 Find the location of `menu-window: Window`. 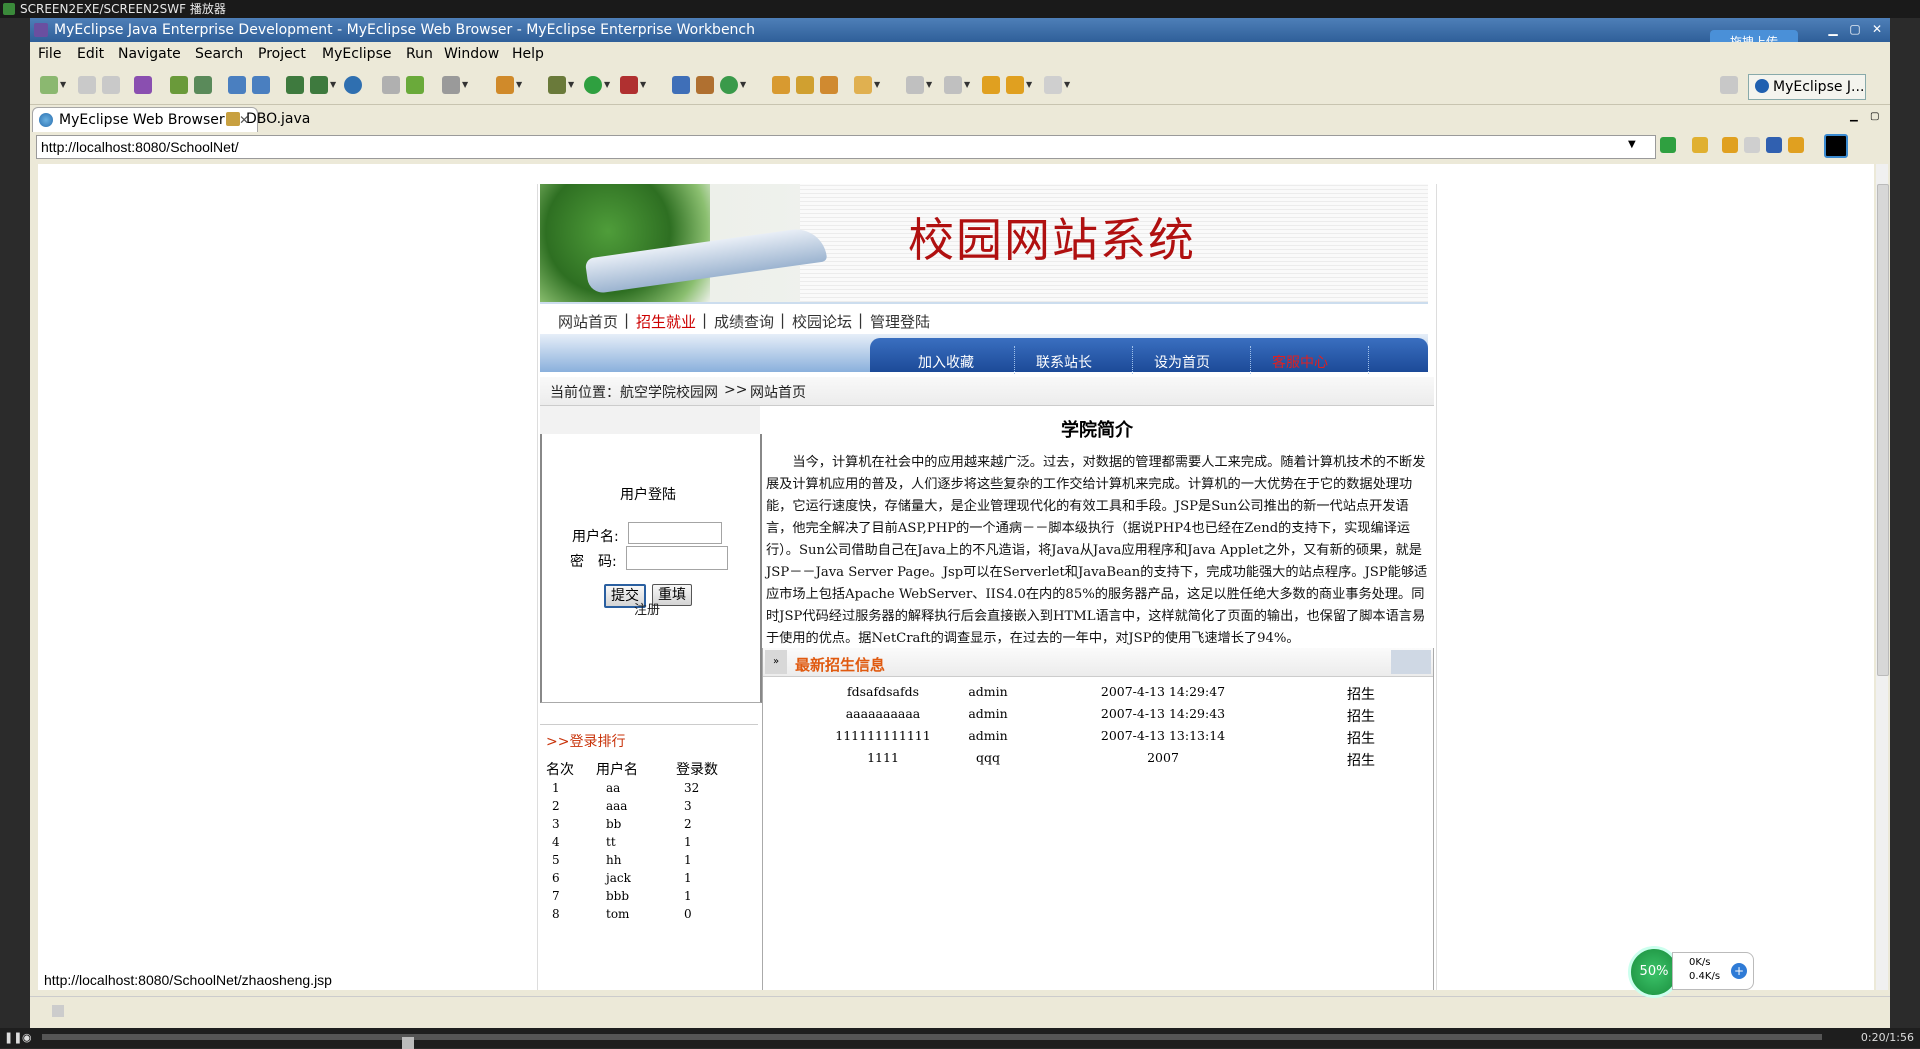

menu-window: Window is located at coordinates (471, 54).